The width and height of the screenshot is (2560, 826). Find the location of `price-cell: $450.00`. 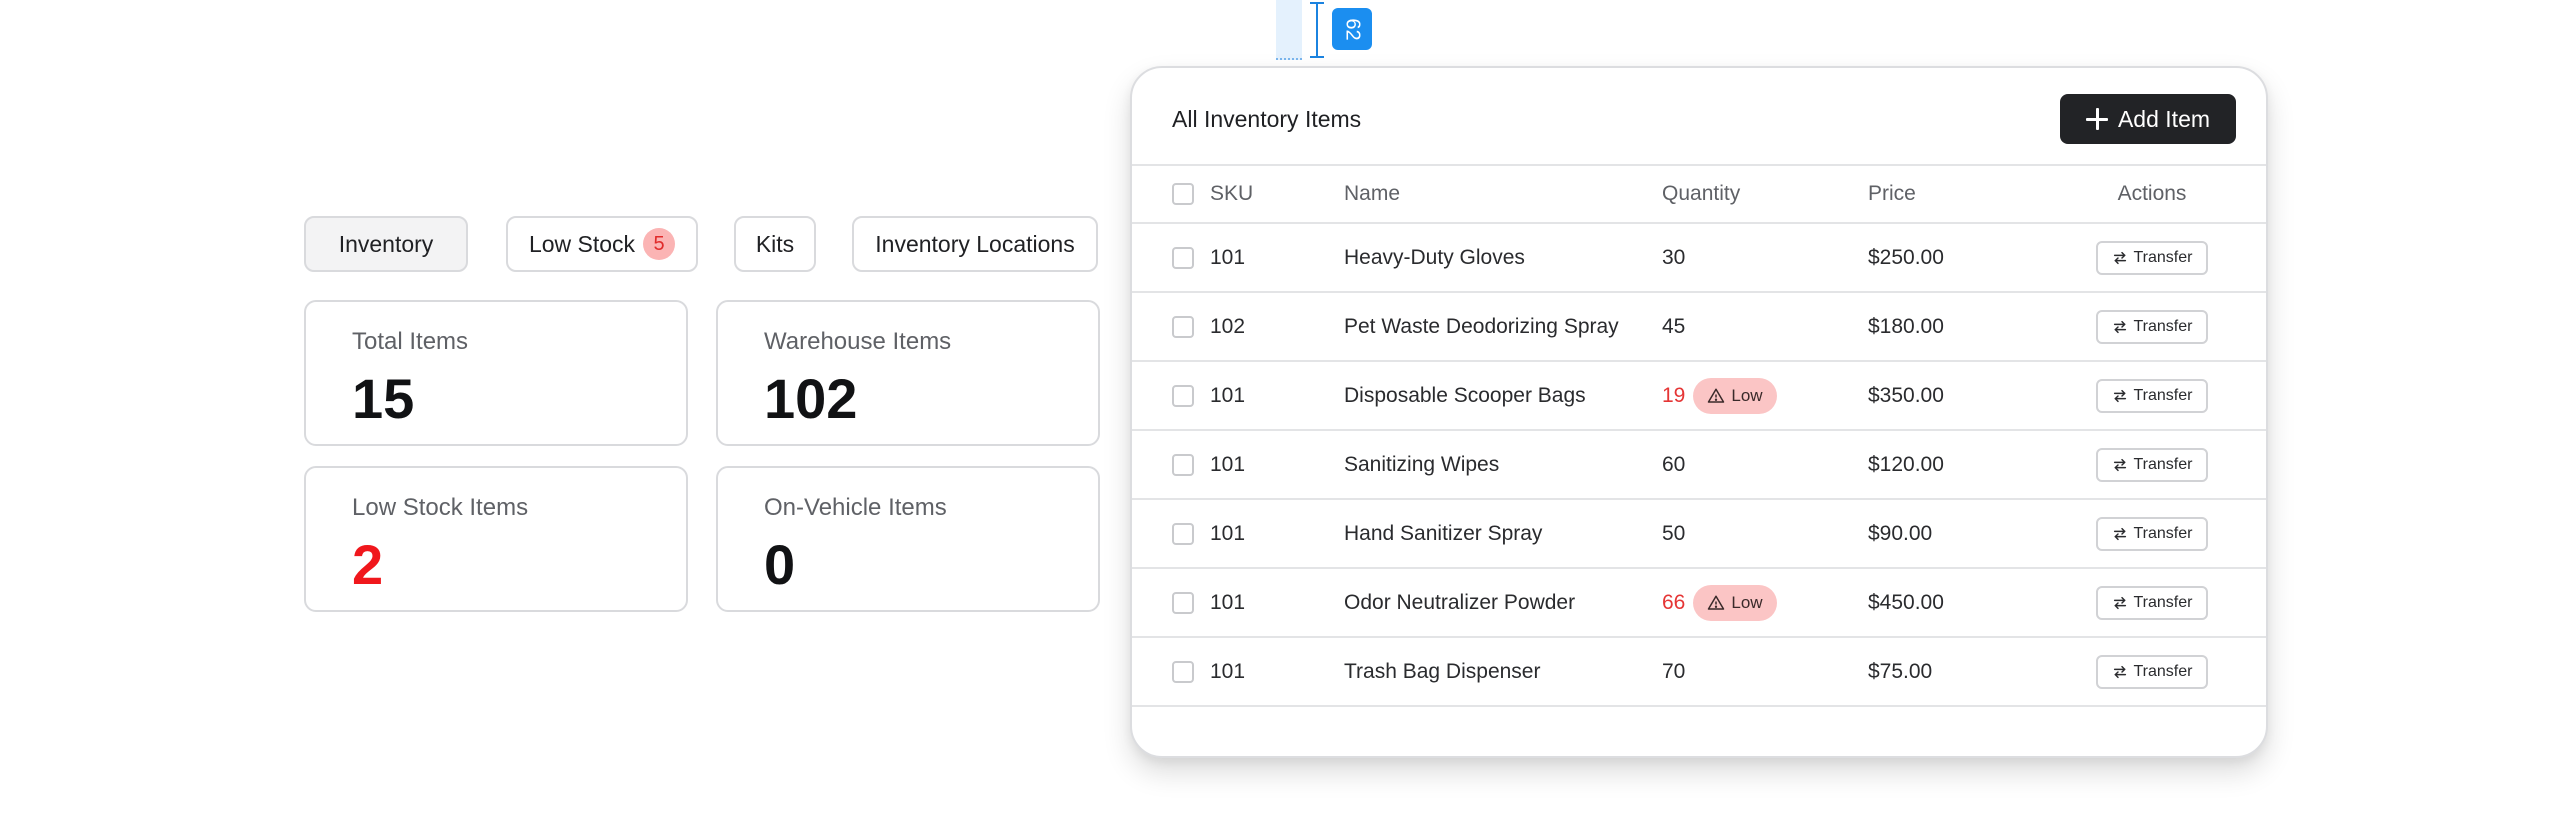

price-cell: $450.00 is located at coordinates (1906, 602).